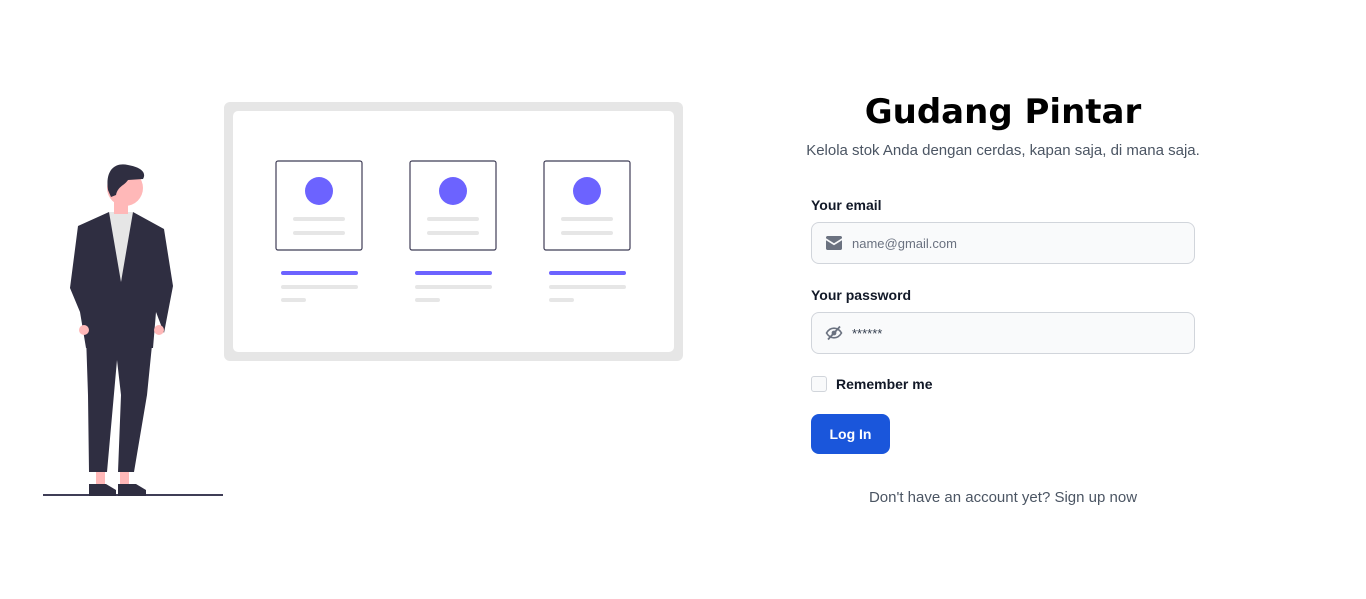 The image size is (1366, 599). What do you see at coordinates (1003, 112) in the screenshot?
I see `app-title: Gudang Pintar` at bounding box center [1003, 112].